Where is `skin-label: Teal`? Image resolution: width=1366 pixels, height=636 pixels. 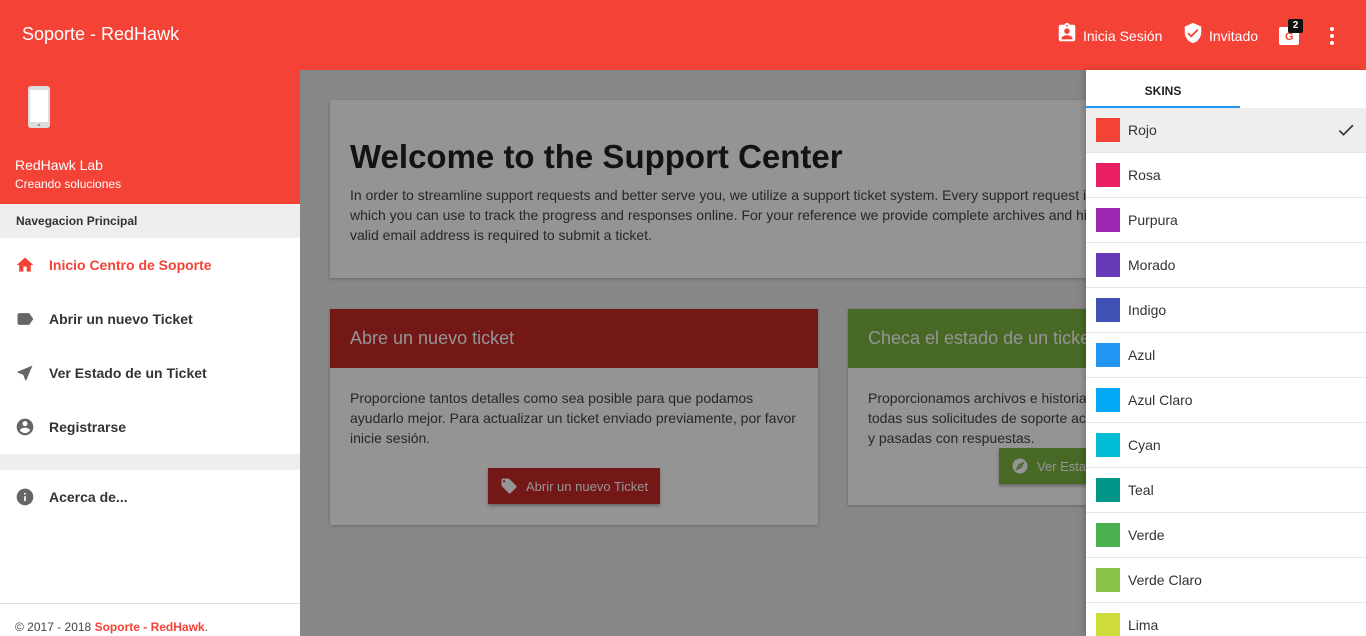
skin-label: Teal is located at coordinates (1141, 490).